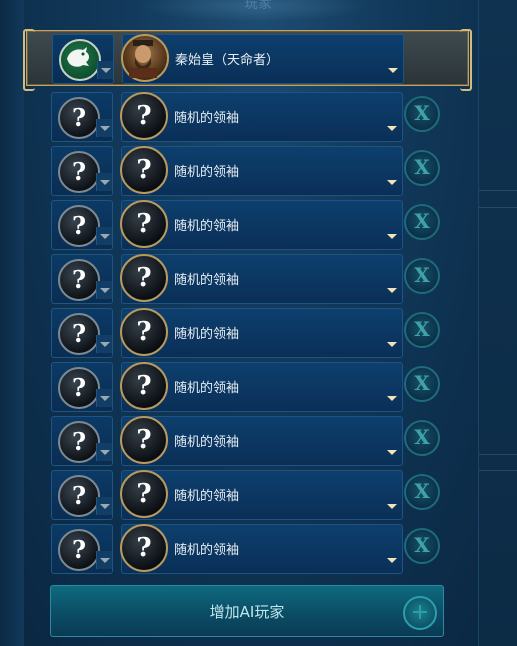 The height and width of the screenshot is (646, 517). I want to click on human-player-slot: 秦始皇（天命者）, so click(246, 59).